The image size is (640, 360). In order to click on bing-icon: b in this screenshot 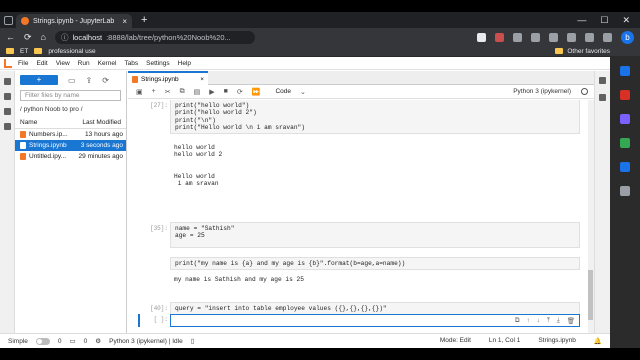, I will do `click(627, 37)`.